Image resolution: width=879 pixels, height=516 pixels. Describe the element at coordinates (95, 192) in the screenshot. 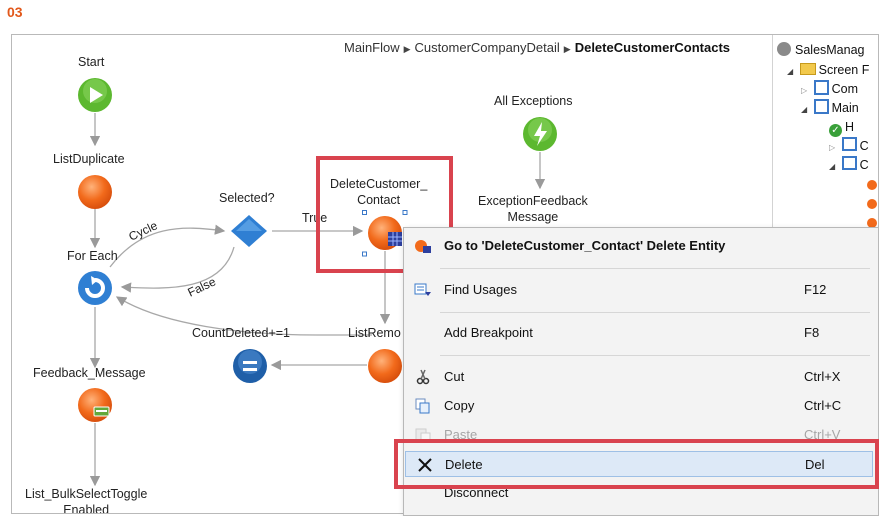

I see `list-duplicate-node` at that location.